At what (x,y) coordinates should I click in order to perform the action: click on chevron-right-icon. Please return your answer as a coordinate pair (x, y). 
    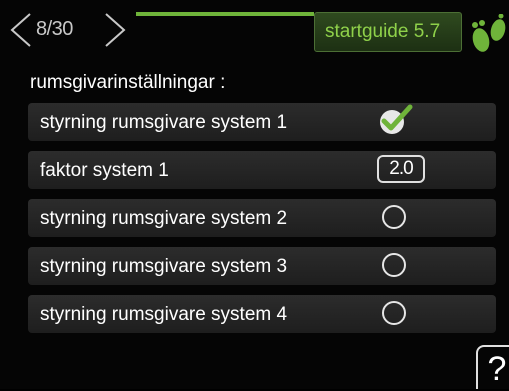
    Looking at the image, I should click on (115, 30).